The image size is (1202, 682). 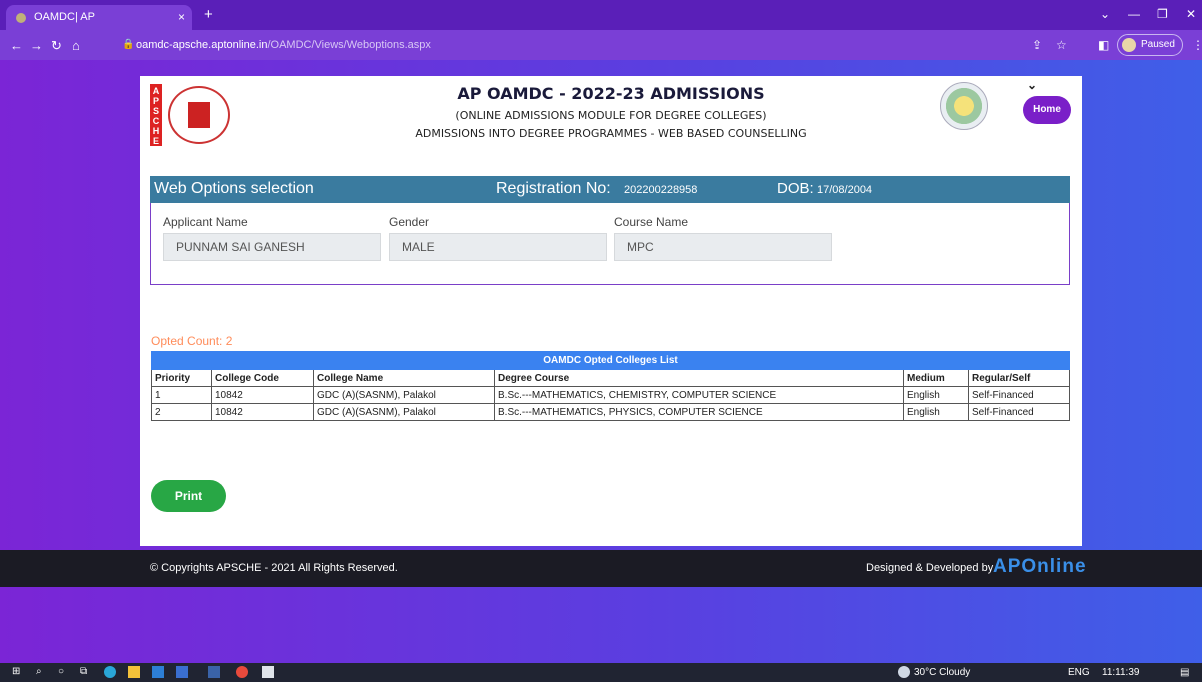 What do you see at coordinates (128, 44) in the screenshot?
I see `lock-icon: 🔒` at bounding box center [128, 44].